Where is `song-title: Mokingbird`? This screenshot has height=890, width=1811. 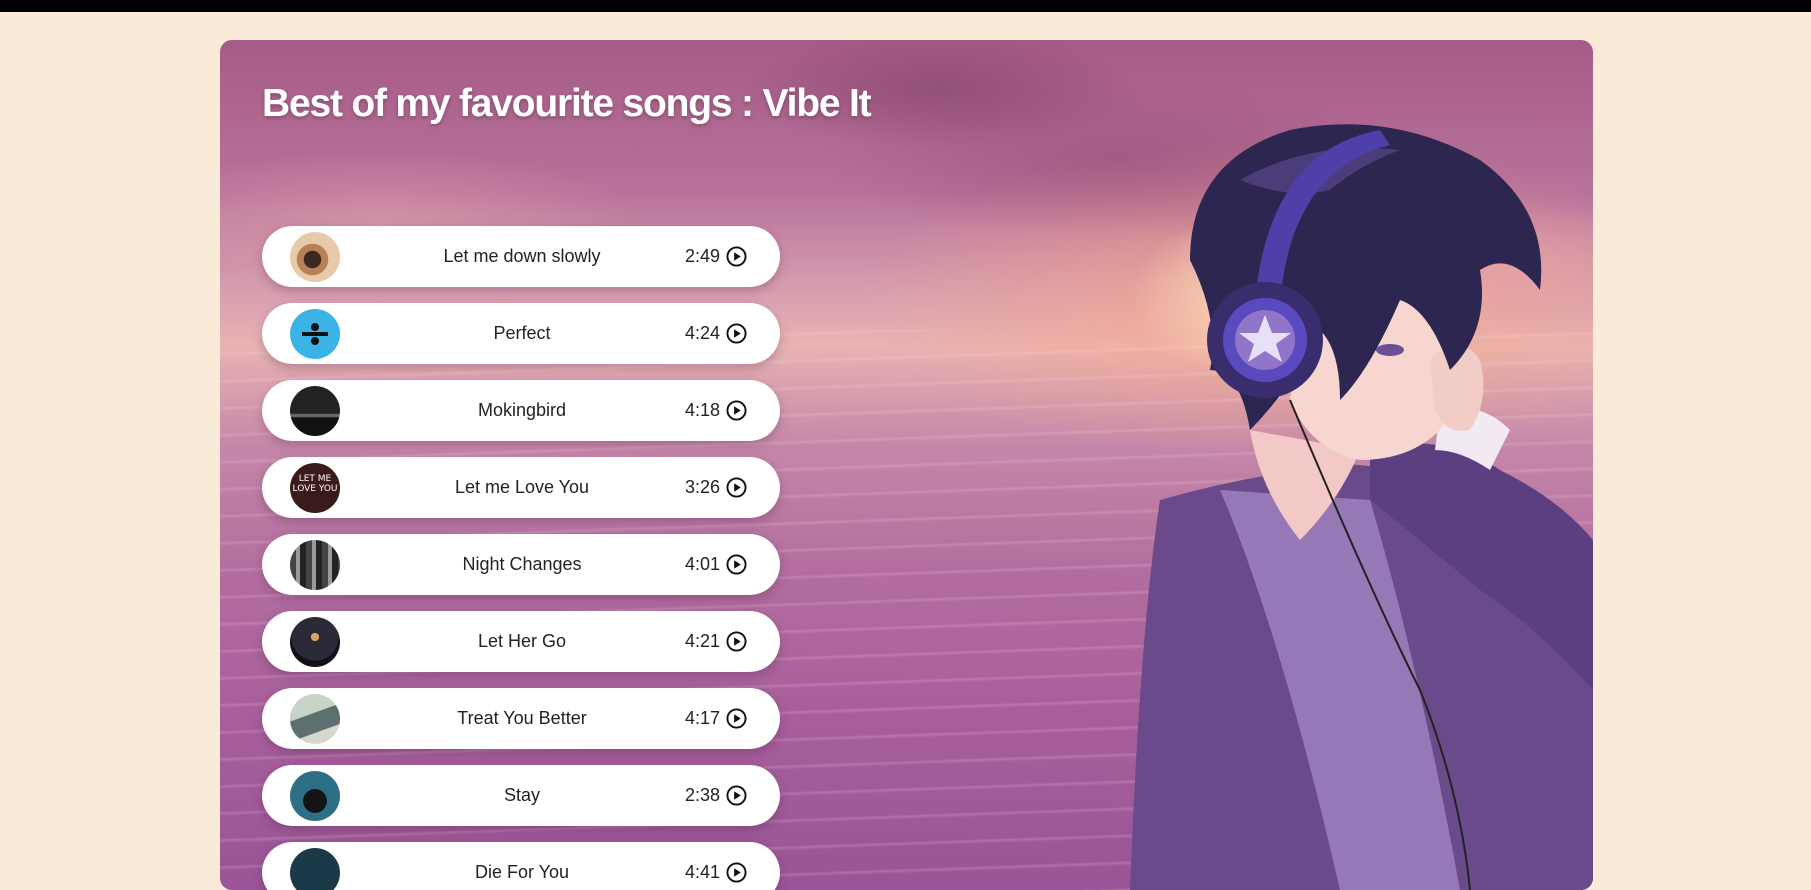
song-title: Mokingbird is located at coordinates (522, 410).